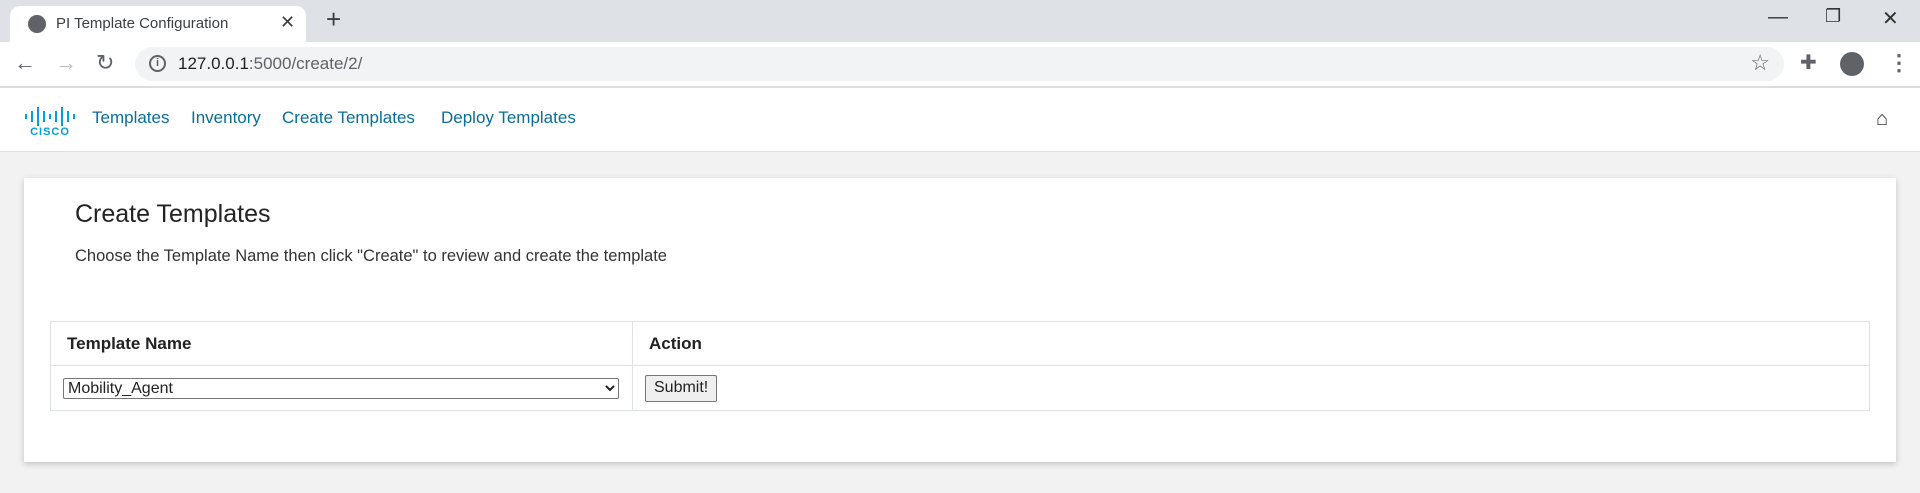  I want to click on browser-tab: PI Template Configuration ✕, so click(158, 24).